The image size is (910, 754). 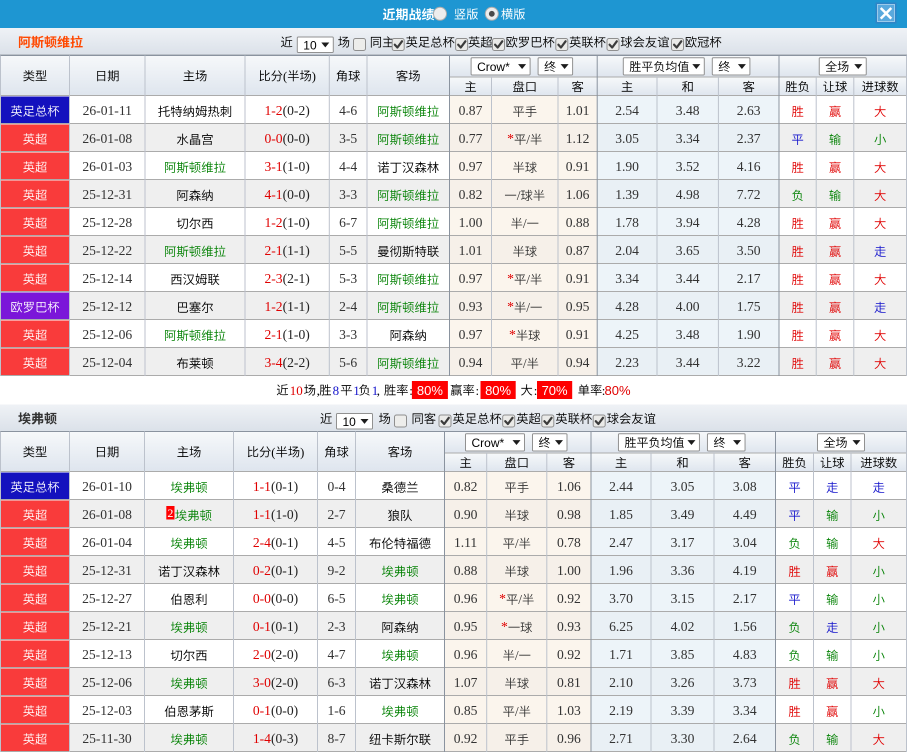 What do you see at coordinates (683, 570) in the screenshot?
I see `svg-text: 3.36` at bounding box center [683, 570].